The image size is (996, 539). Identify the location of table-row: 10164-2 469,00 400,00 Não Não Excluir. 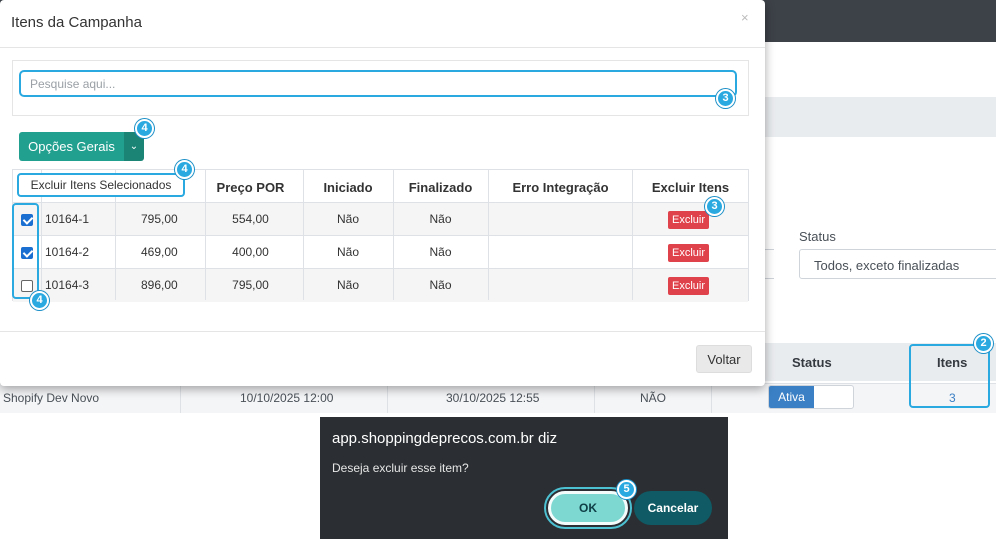
(380, 252).